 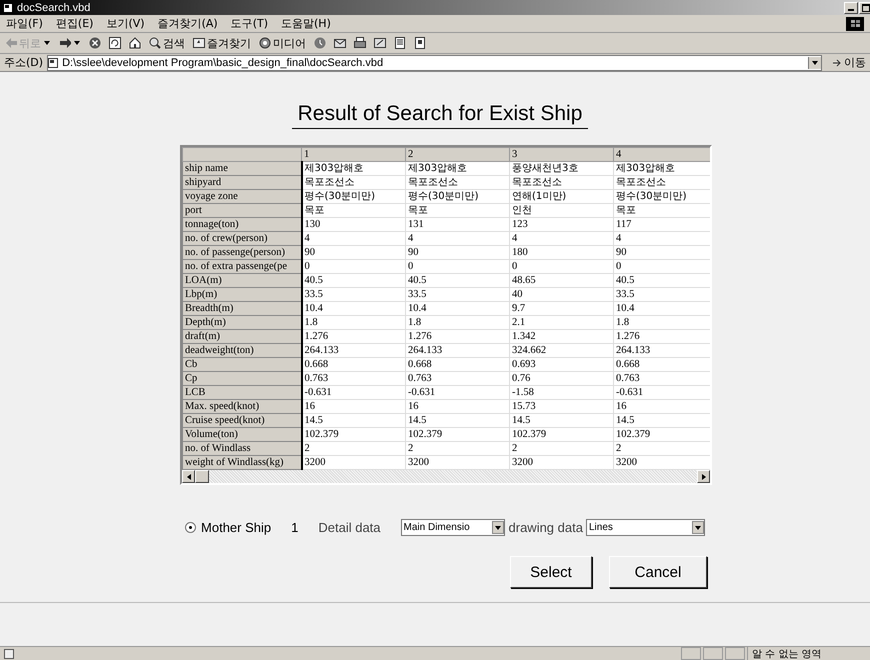 I want to click on discuss-button, so click(x=400, y=43).